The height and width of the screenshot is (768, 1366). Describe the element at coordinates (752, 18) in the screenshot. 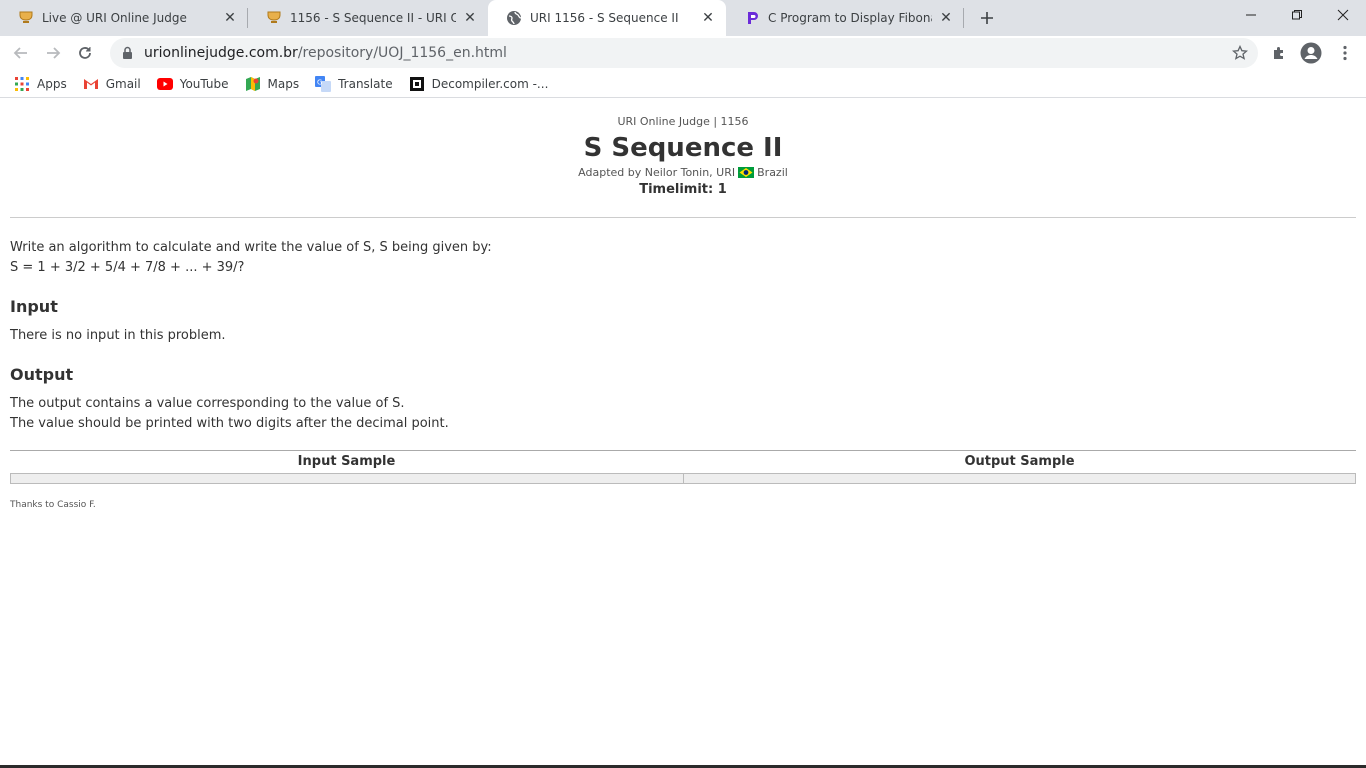

I see `programiz-icon` at that location.